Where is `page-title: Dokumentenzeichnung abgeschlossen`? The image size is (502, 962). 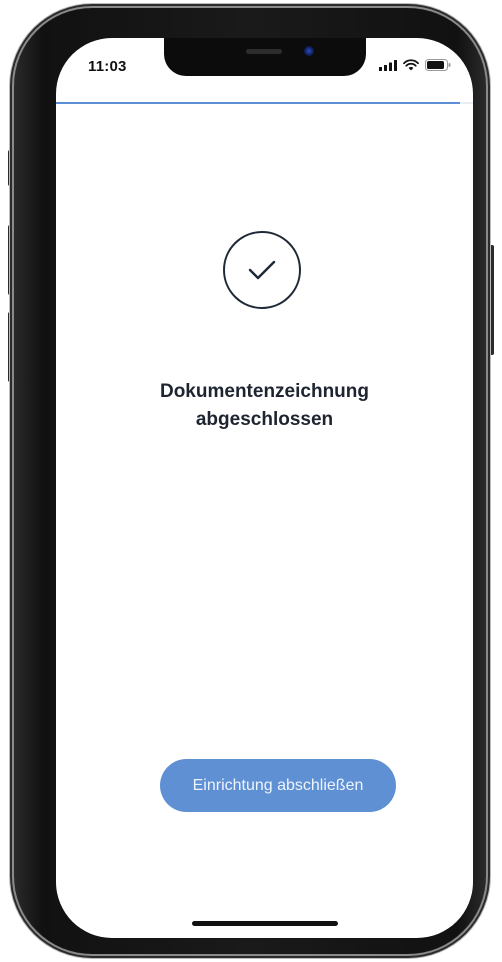
page-title: Dokumentenzeichnung abgeschlossen is located at coordinates (264, 406).